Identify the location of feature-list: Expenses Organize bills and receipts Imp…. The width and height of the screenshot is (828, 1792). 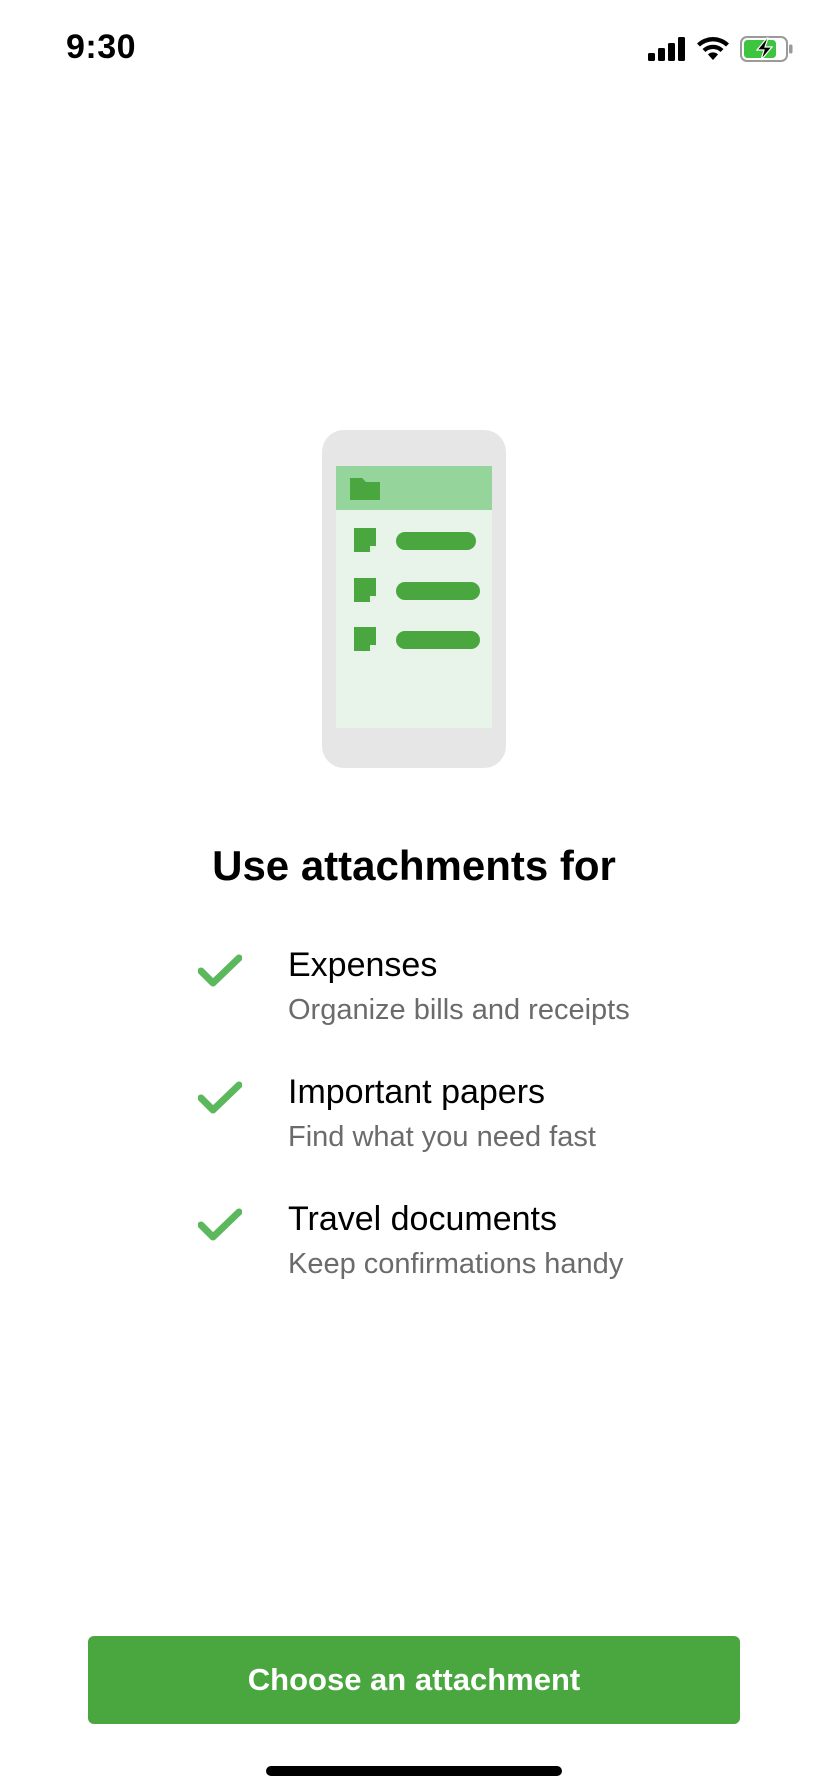
(456, 1136).